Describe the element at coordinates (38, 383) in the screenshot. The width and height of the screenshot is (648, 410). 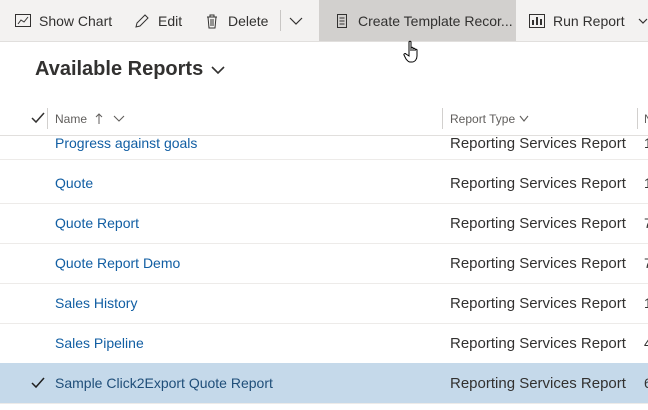
I see `row-check-icon` at that location.